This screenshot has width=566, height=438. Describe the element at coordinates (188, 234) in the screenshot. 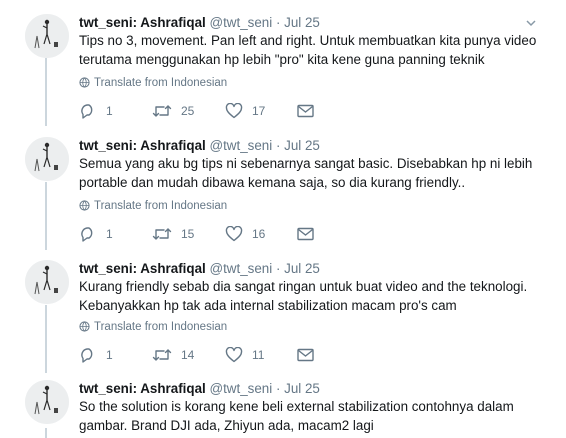

I see `retweet-count: 15` at that location.